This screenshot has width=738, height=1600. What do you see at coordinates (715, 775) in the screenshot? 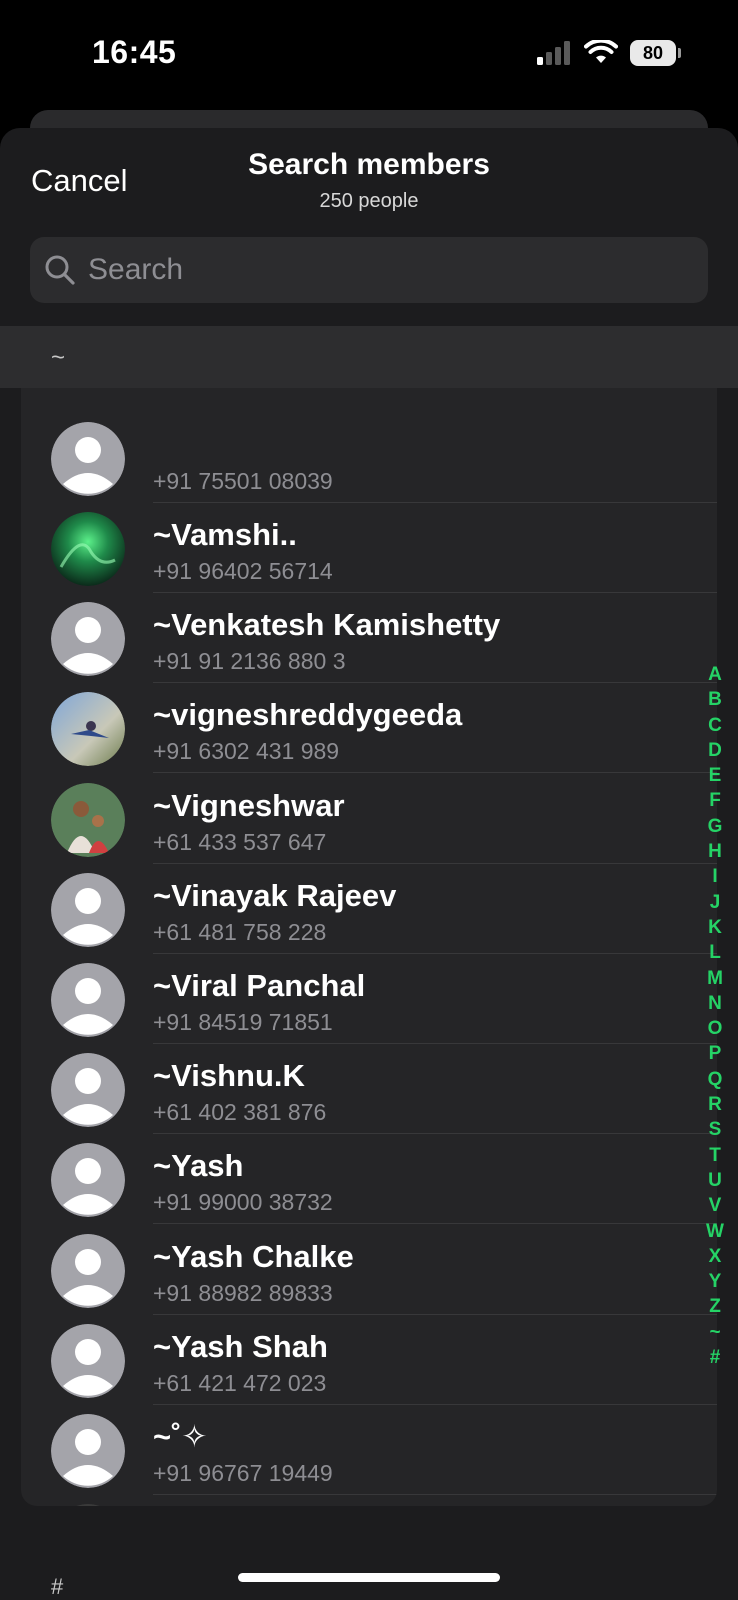
I see `index-letter: E` at bounding box center [715, 775].